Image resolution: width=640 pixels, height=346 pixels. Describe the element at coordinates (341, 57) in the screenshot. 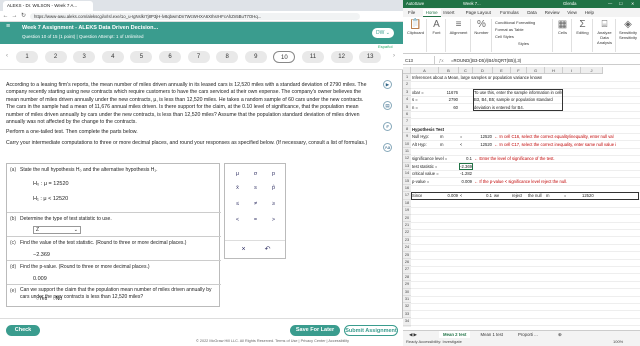

I see `question-12-button: 12` at that location.